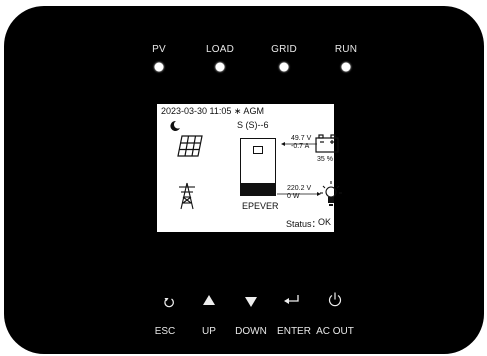 Image resolution: width=487 pixels, height=356 pixels. I want to click on status-label: Status：, so click(303, 224).